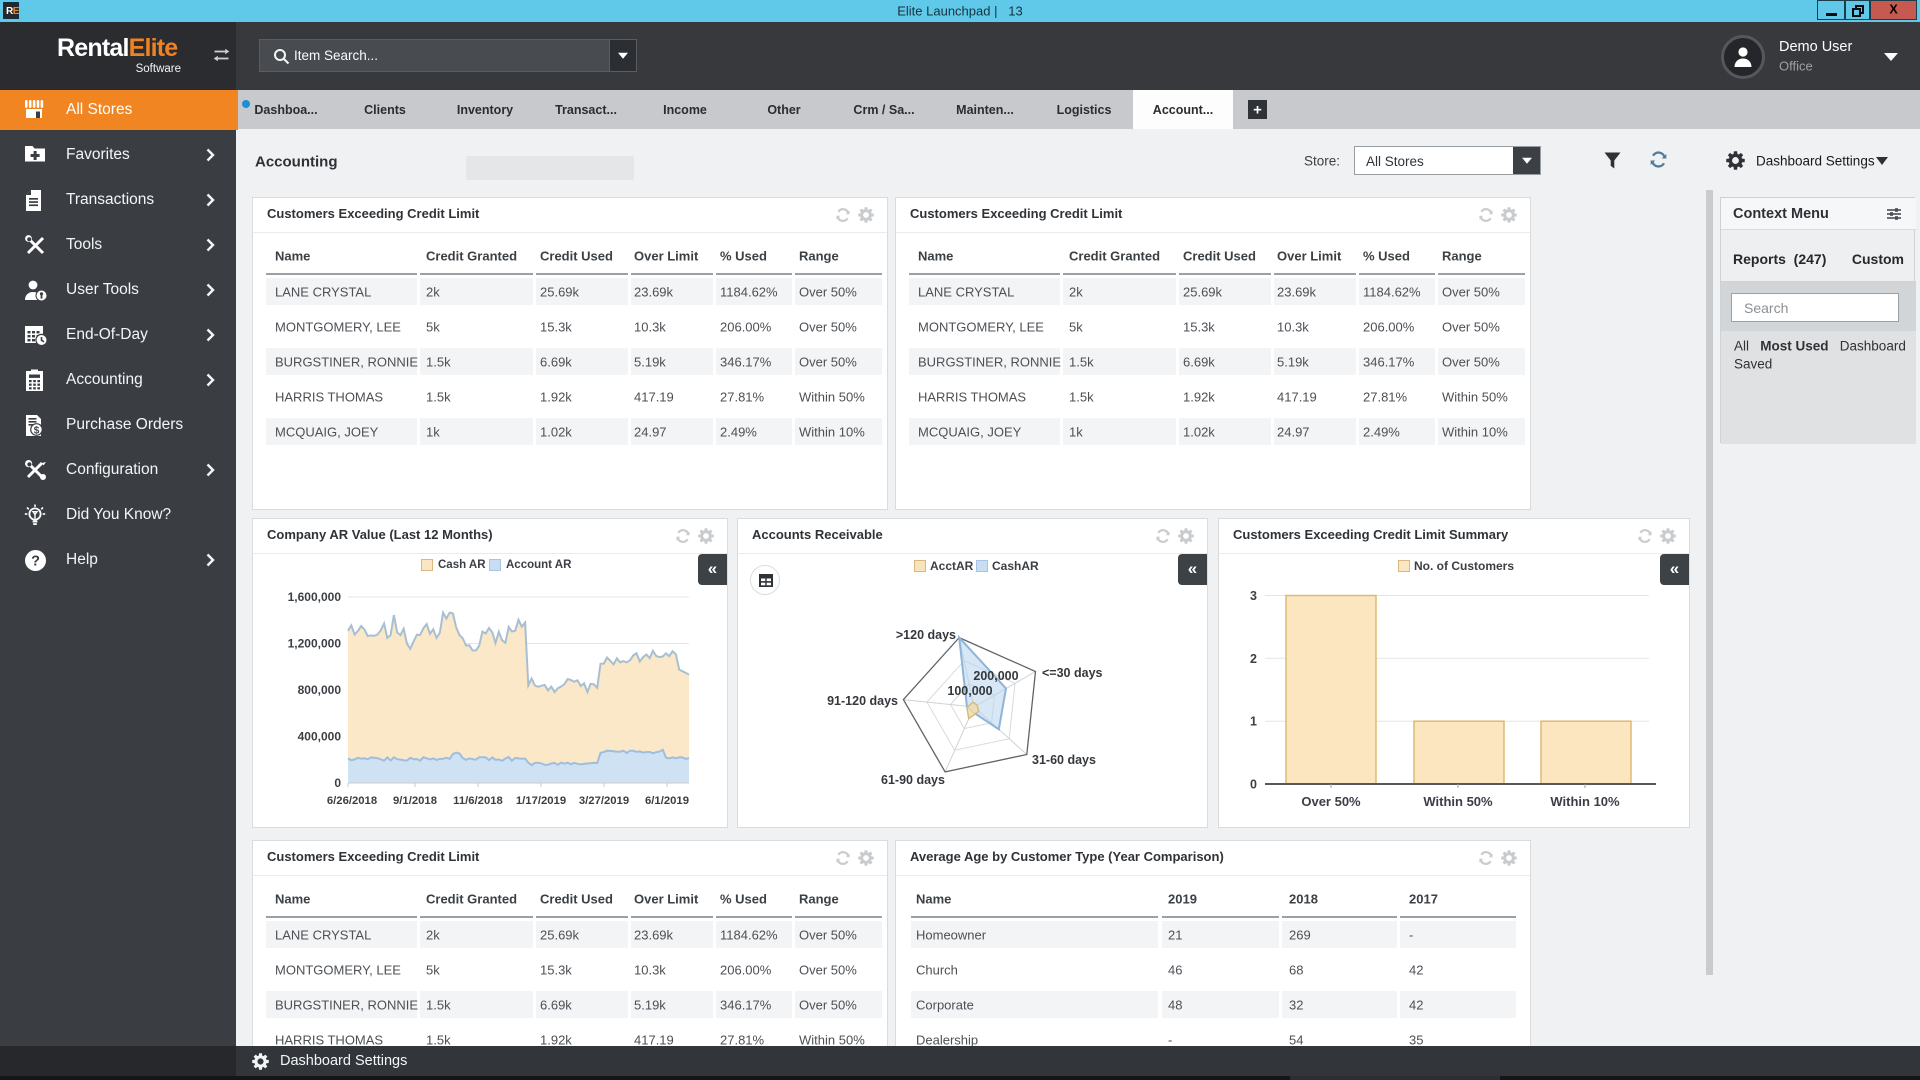  What do you see at coordinates (1072, 673) in the screenshot?
I see `svg-text: <=30 days` at bounding box center [1072, 673].